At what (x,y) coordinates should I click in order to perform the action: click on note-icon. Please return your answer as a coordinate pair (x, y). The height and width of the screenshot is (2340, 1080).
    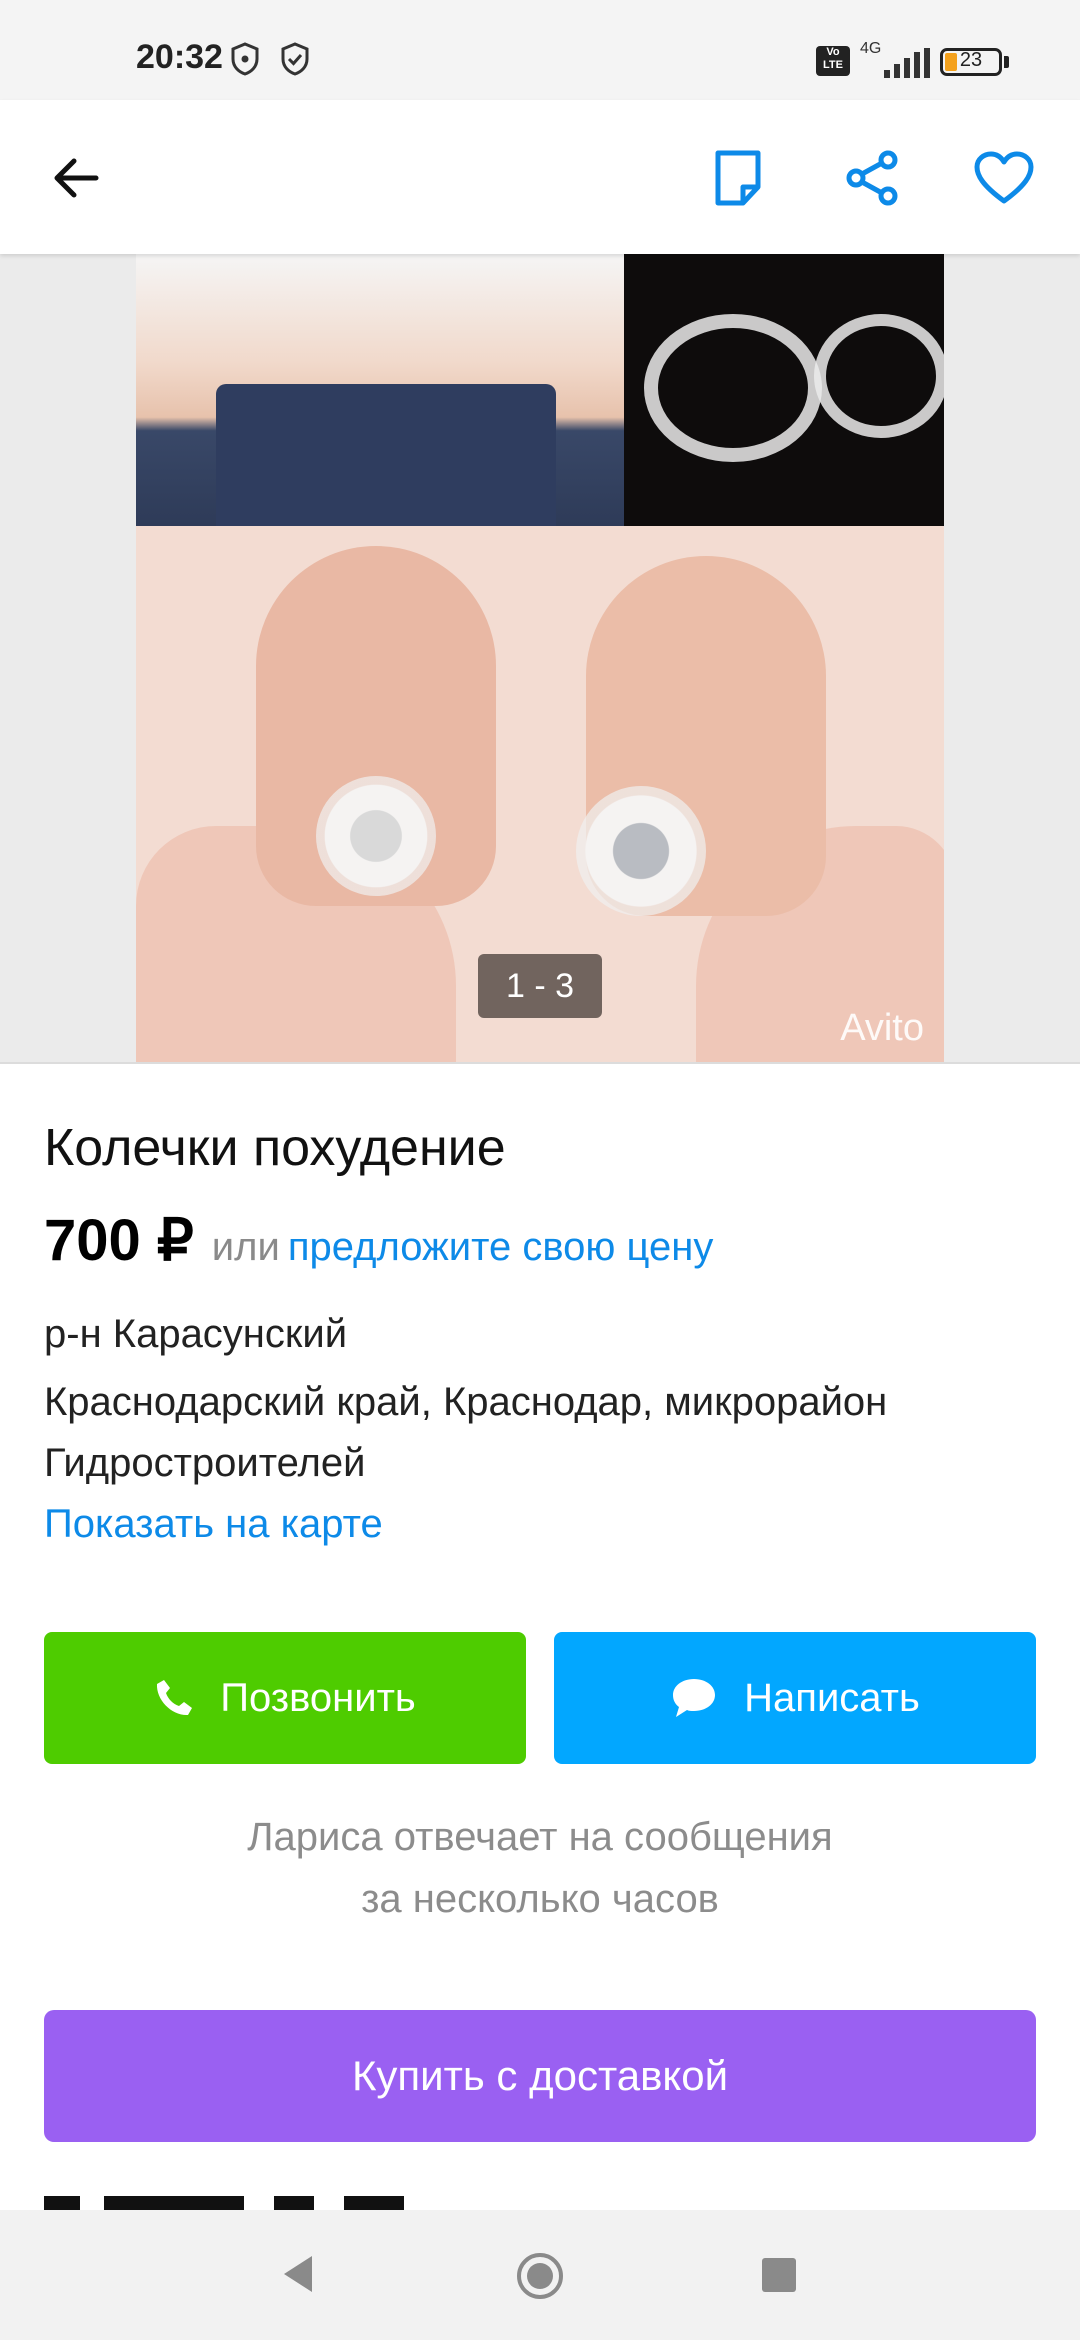
    Looking at the image, I should click on (738, 178).